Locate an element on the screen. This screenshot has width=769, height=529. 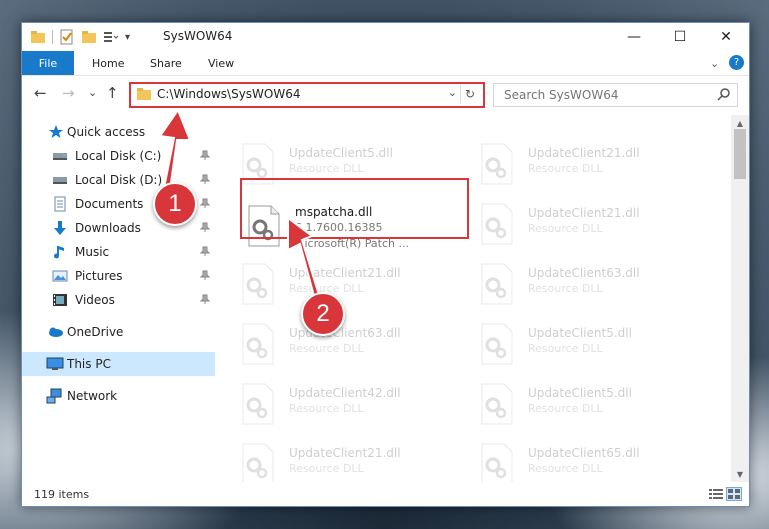
sidebar-item-label: OneDrive is located at coordinates (95, 332).